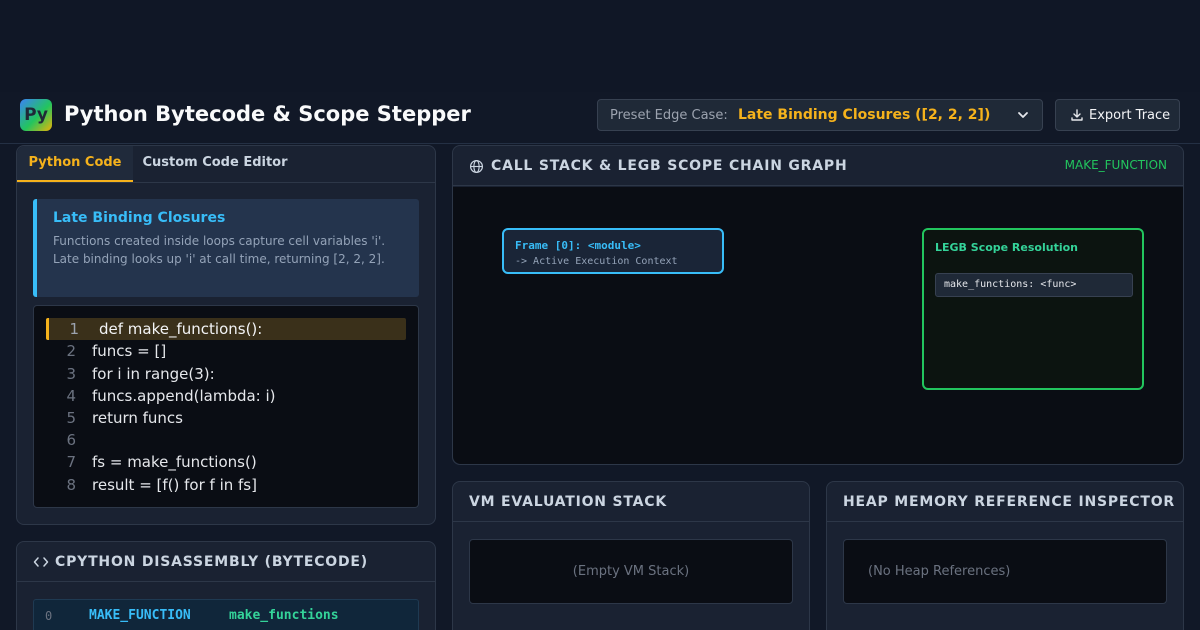 Image resolution: width=1200 pixels, height=630 pixels. Describe the element at coordinates (71, 396) in the screenshot. I see `line-number: 4` at that location.